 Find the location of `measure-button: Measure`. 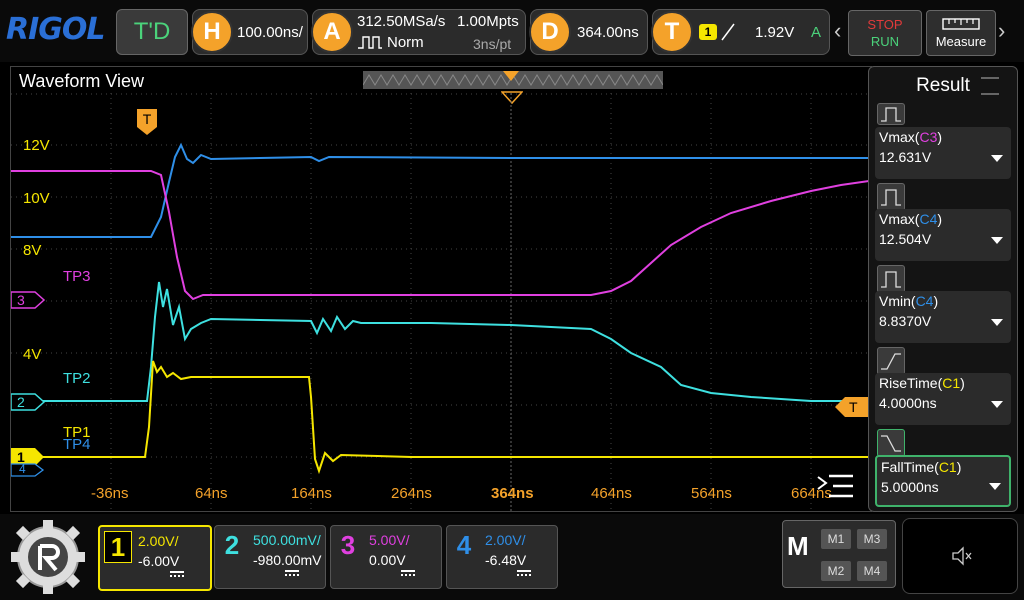

measure-button: Measure is located at coordinates (961, 33).